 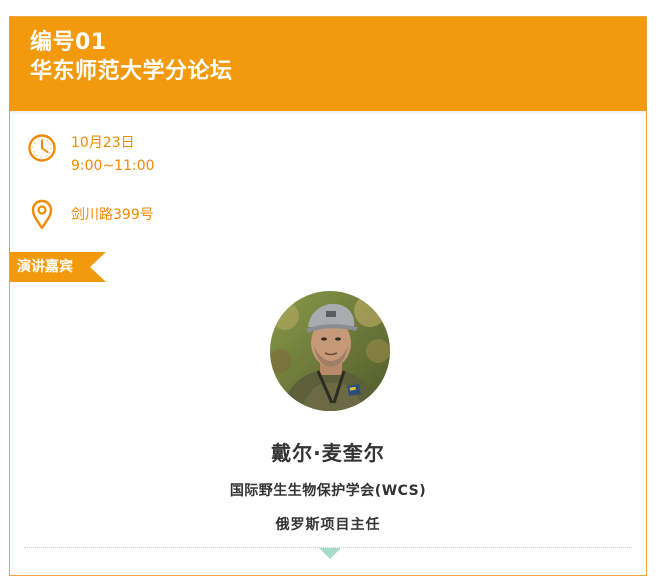 I want to click on event-time: 9:00~11:00, so click(x=113, y=166).